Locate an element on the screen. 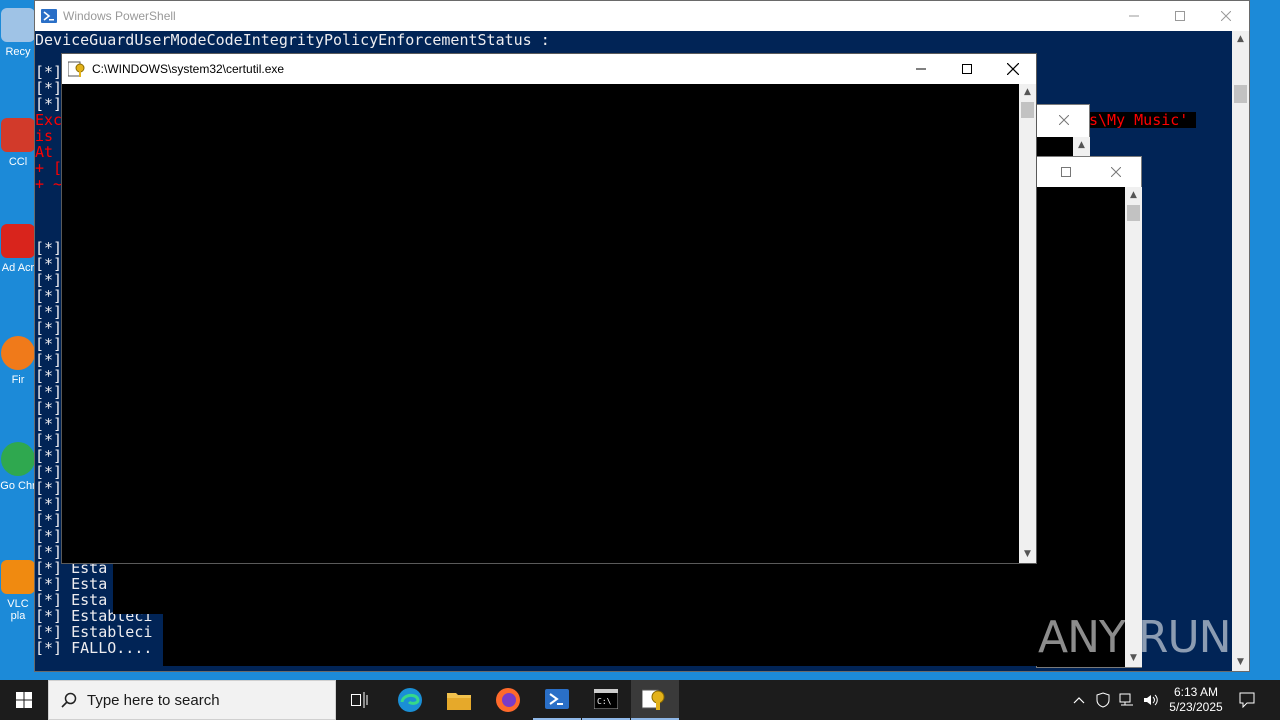  desktop-icon-label: VLC pla is located at coordinates (18, 610).